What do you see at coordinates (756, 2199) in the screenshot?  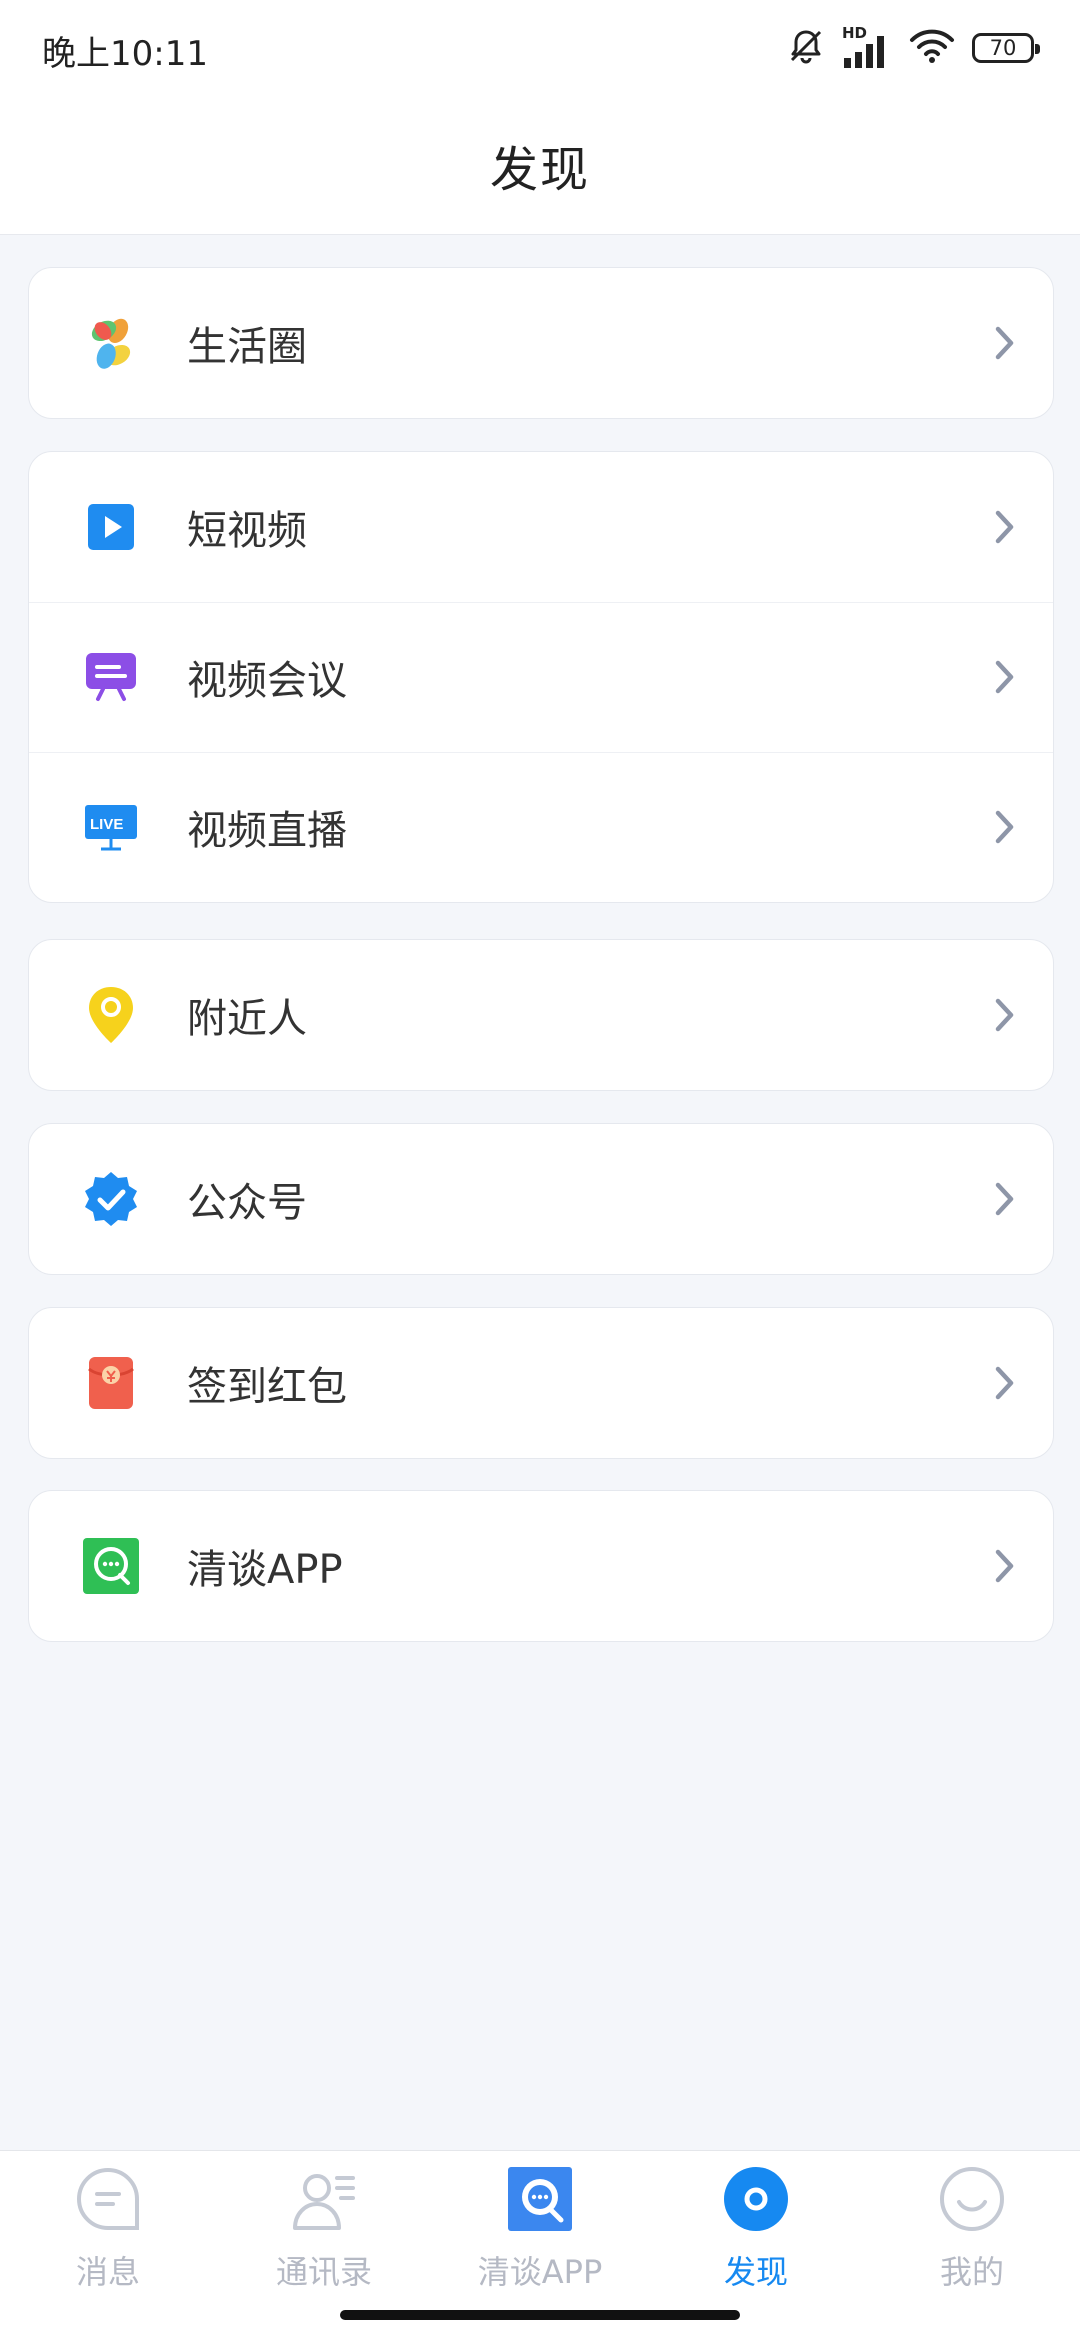 I see `discover-icon` at bounding box center [756, 2199].